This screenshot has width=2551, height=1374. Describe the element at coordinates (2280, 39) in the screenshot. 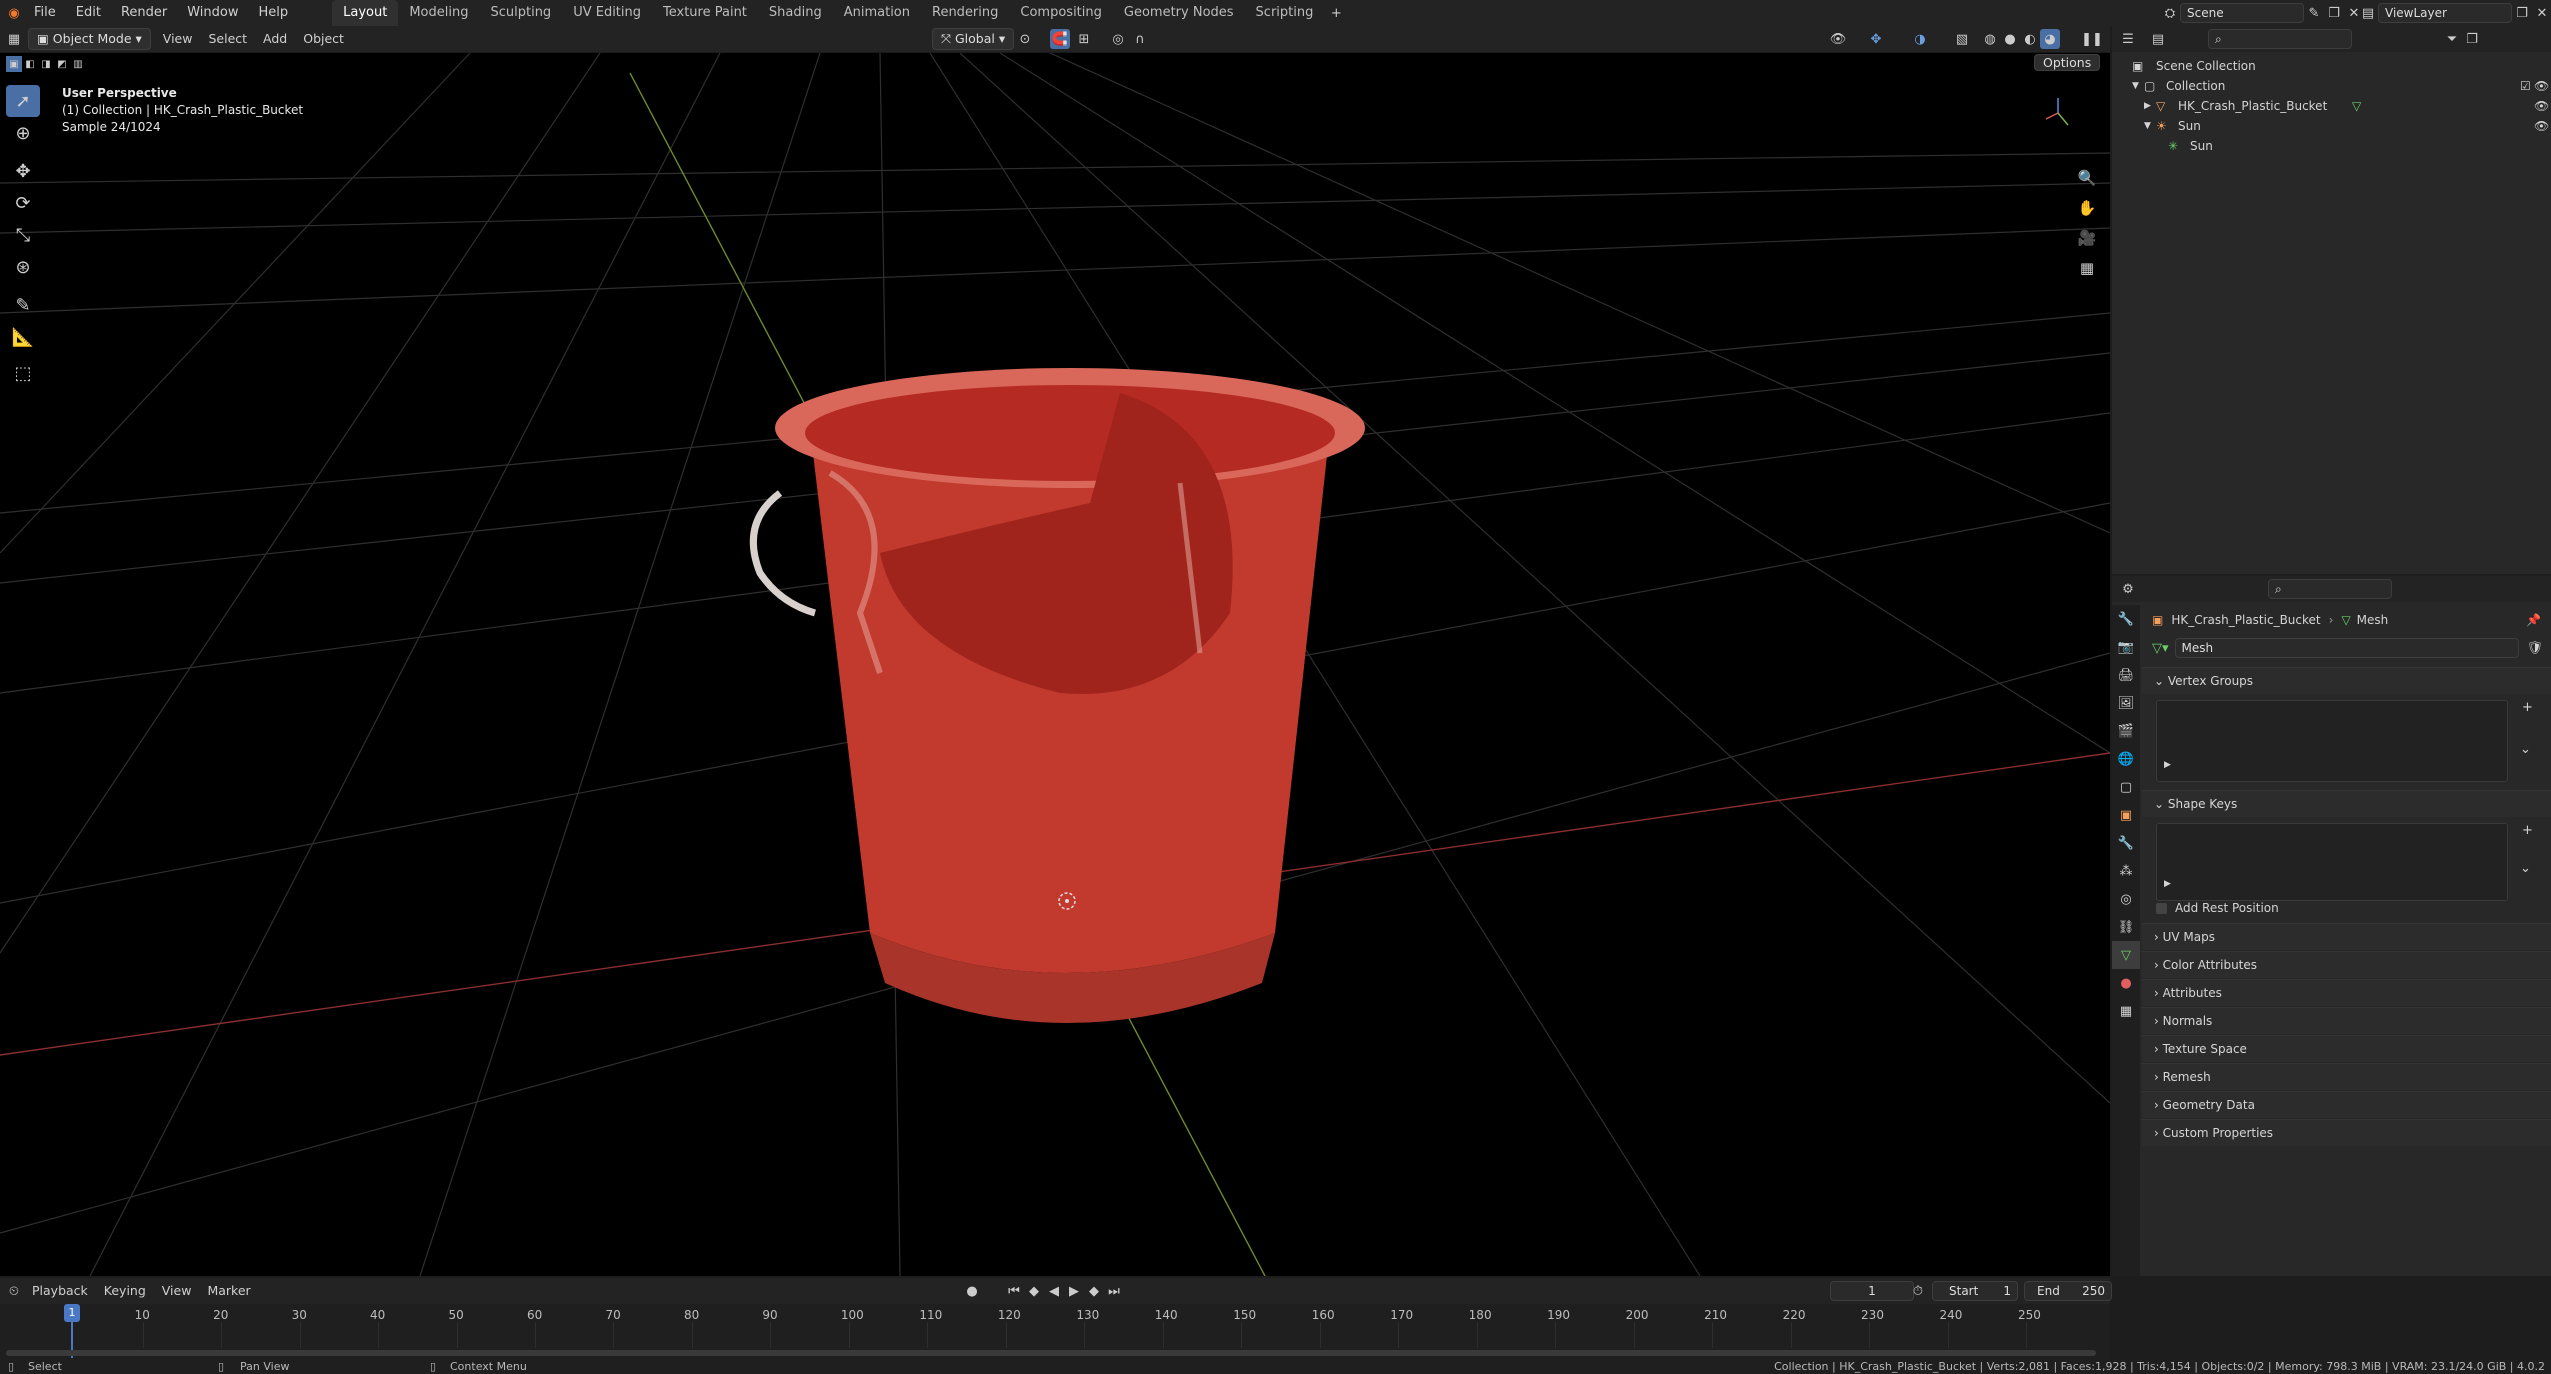

I see `outliner-search: ⌕` at that location.